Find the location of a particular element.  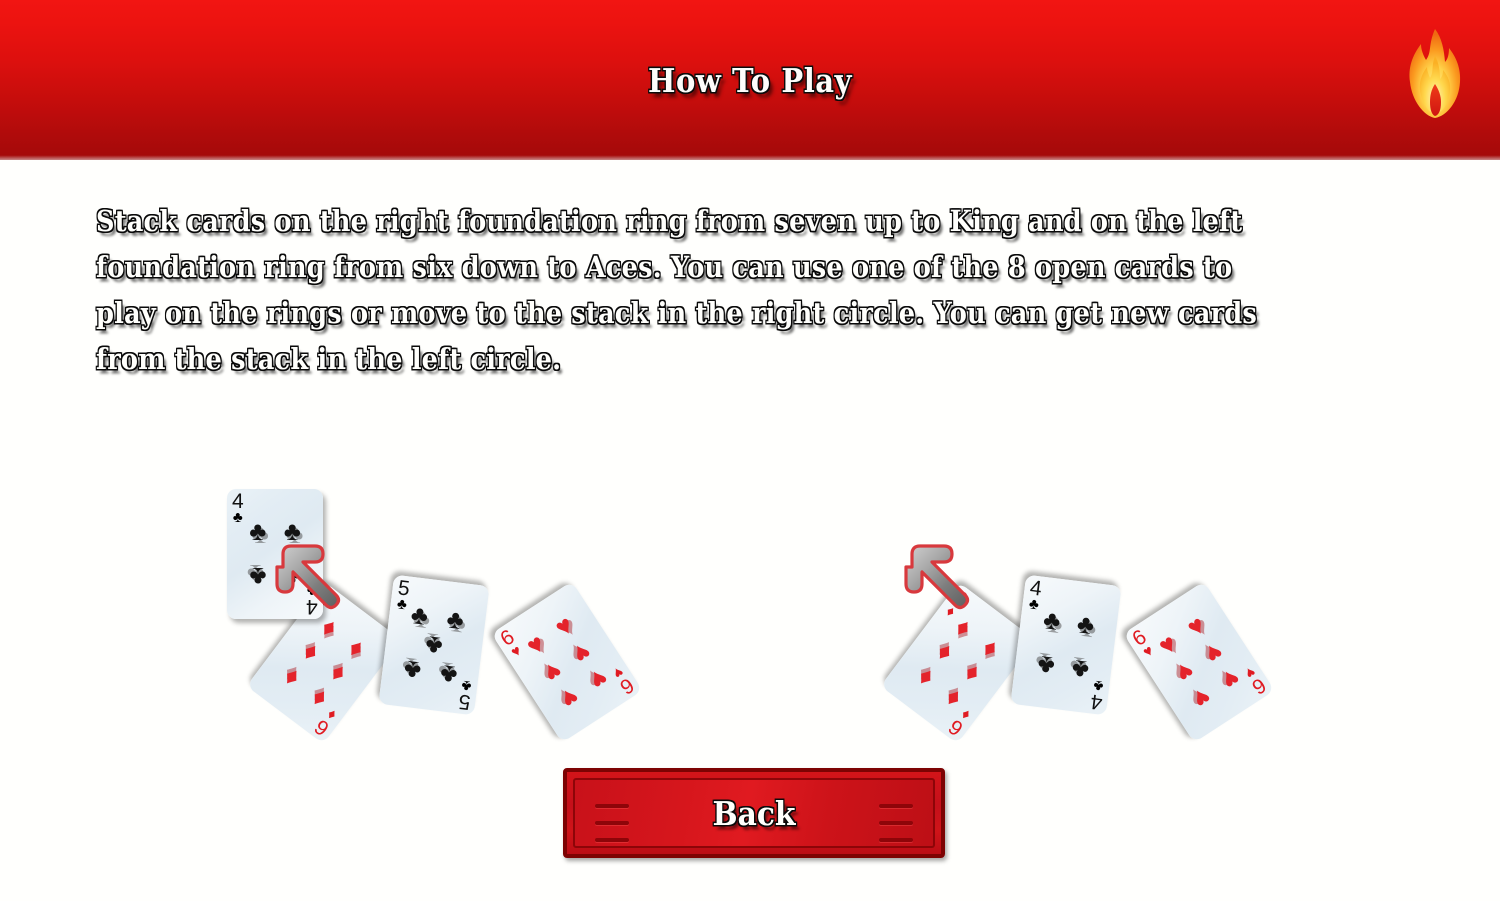

card-4-clubs-right: 4 ♣ 4 ♣ ♣ ♣ ♣ ♣ is located at coordinates (1066, 645).